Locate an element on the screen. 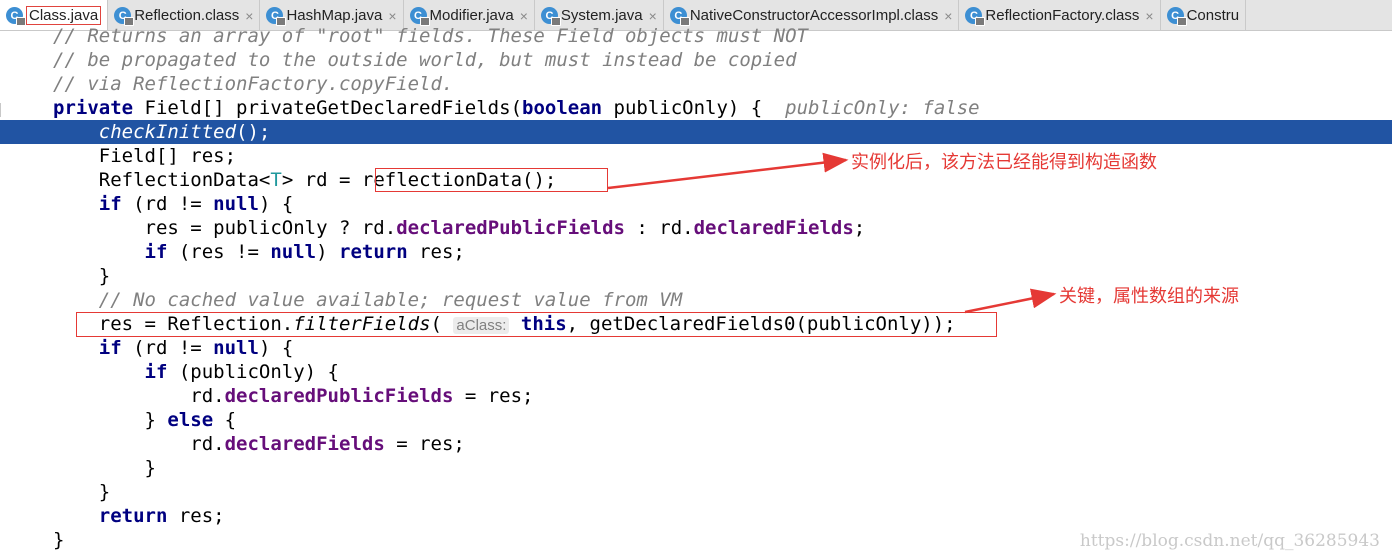  tab-label: Reflection.class is located at coordinates (187, 15).